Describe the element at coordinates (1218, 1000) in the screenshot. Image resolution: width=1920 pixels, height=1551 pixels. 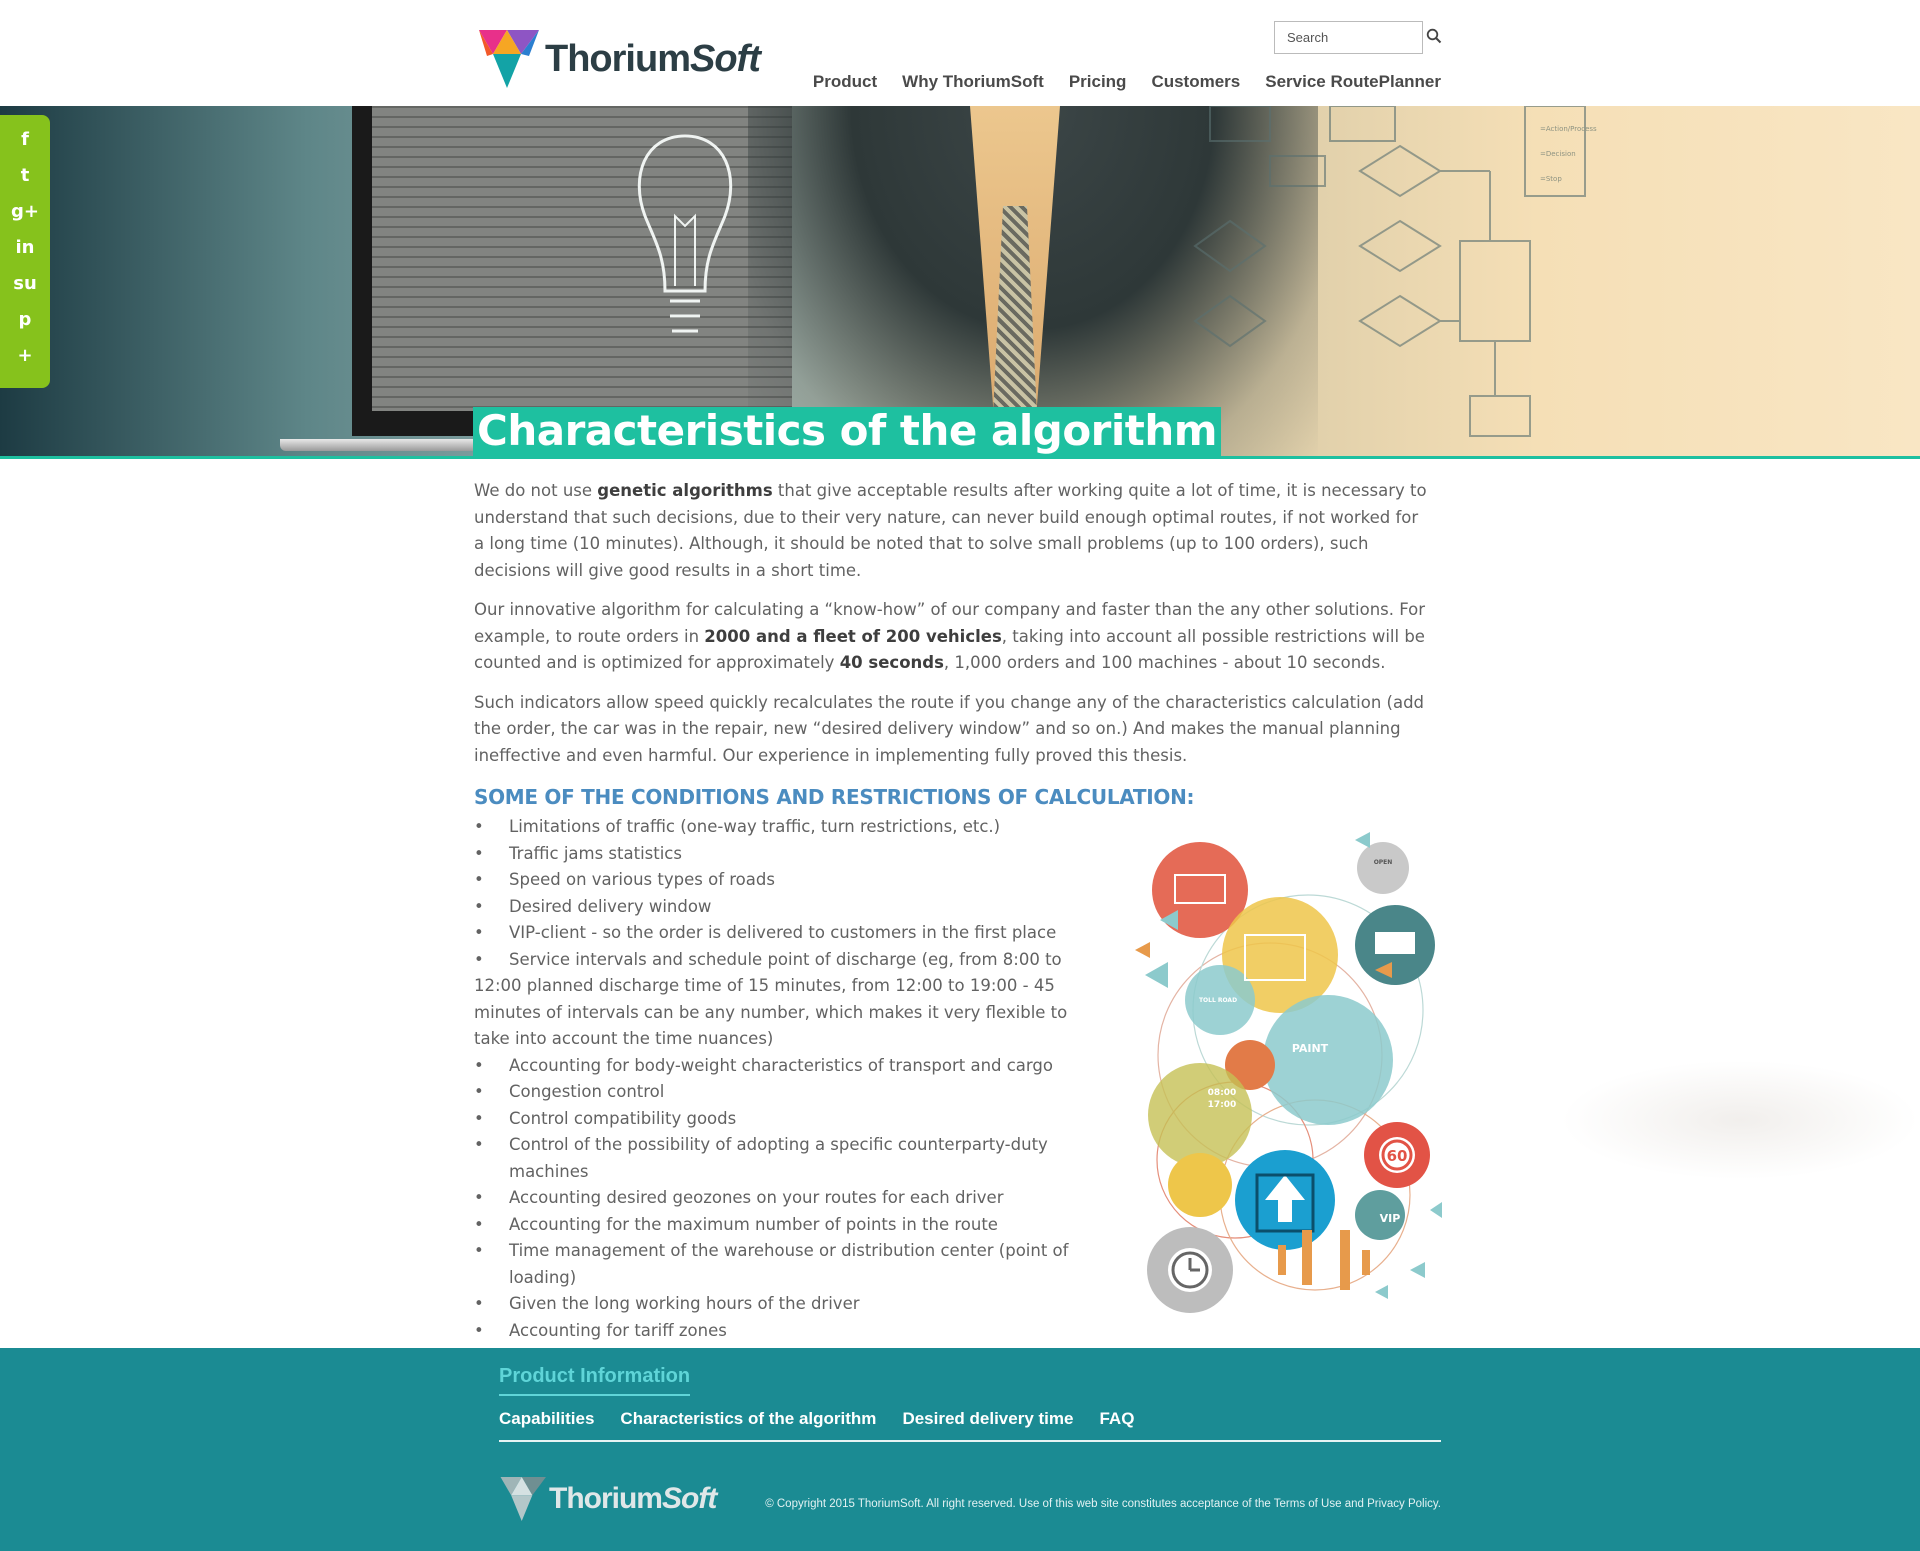
I see `svg-text: TOLL ROAD` at that location.